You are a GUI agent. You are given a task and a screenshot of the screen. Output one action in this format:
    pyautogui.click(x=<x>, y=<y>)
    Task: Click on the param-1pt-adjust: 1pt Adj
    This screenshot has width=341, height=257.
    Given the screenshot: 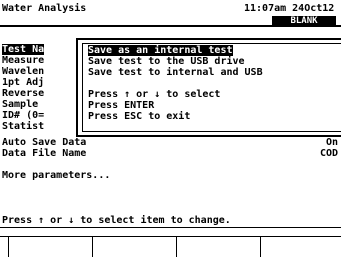 What is the action you would take?
    pyautogui.click(x=23, y=82)
    